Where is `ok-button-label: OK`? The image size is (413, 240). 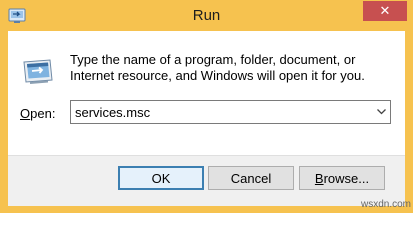
ok-button-label: OK is located at coordinates (161, 178).